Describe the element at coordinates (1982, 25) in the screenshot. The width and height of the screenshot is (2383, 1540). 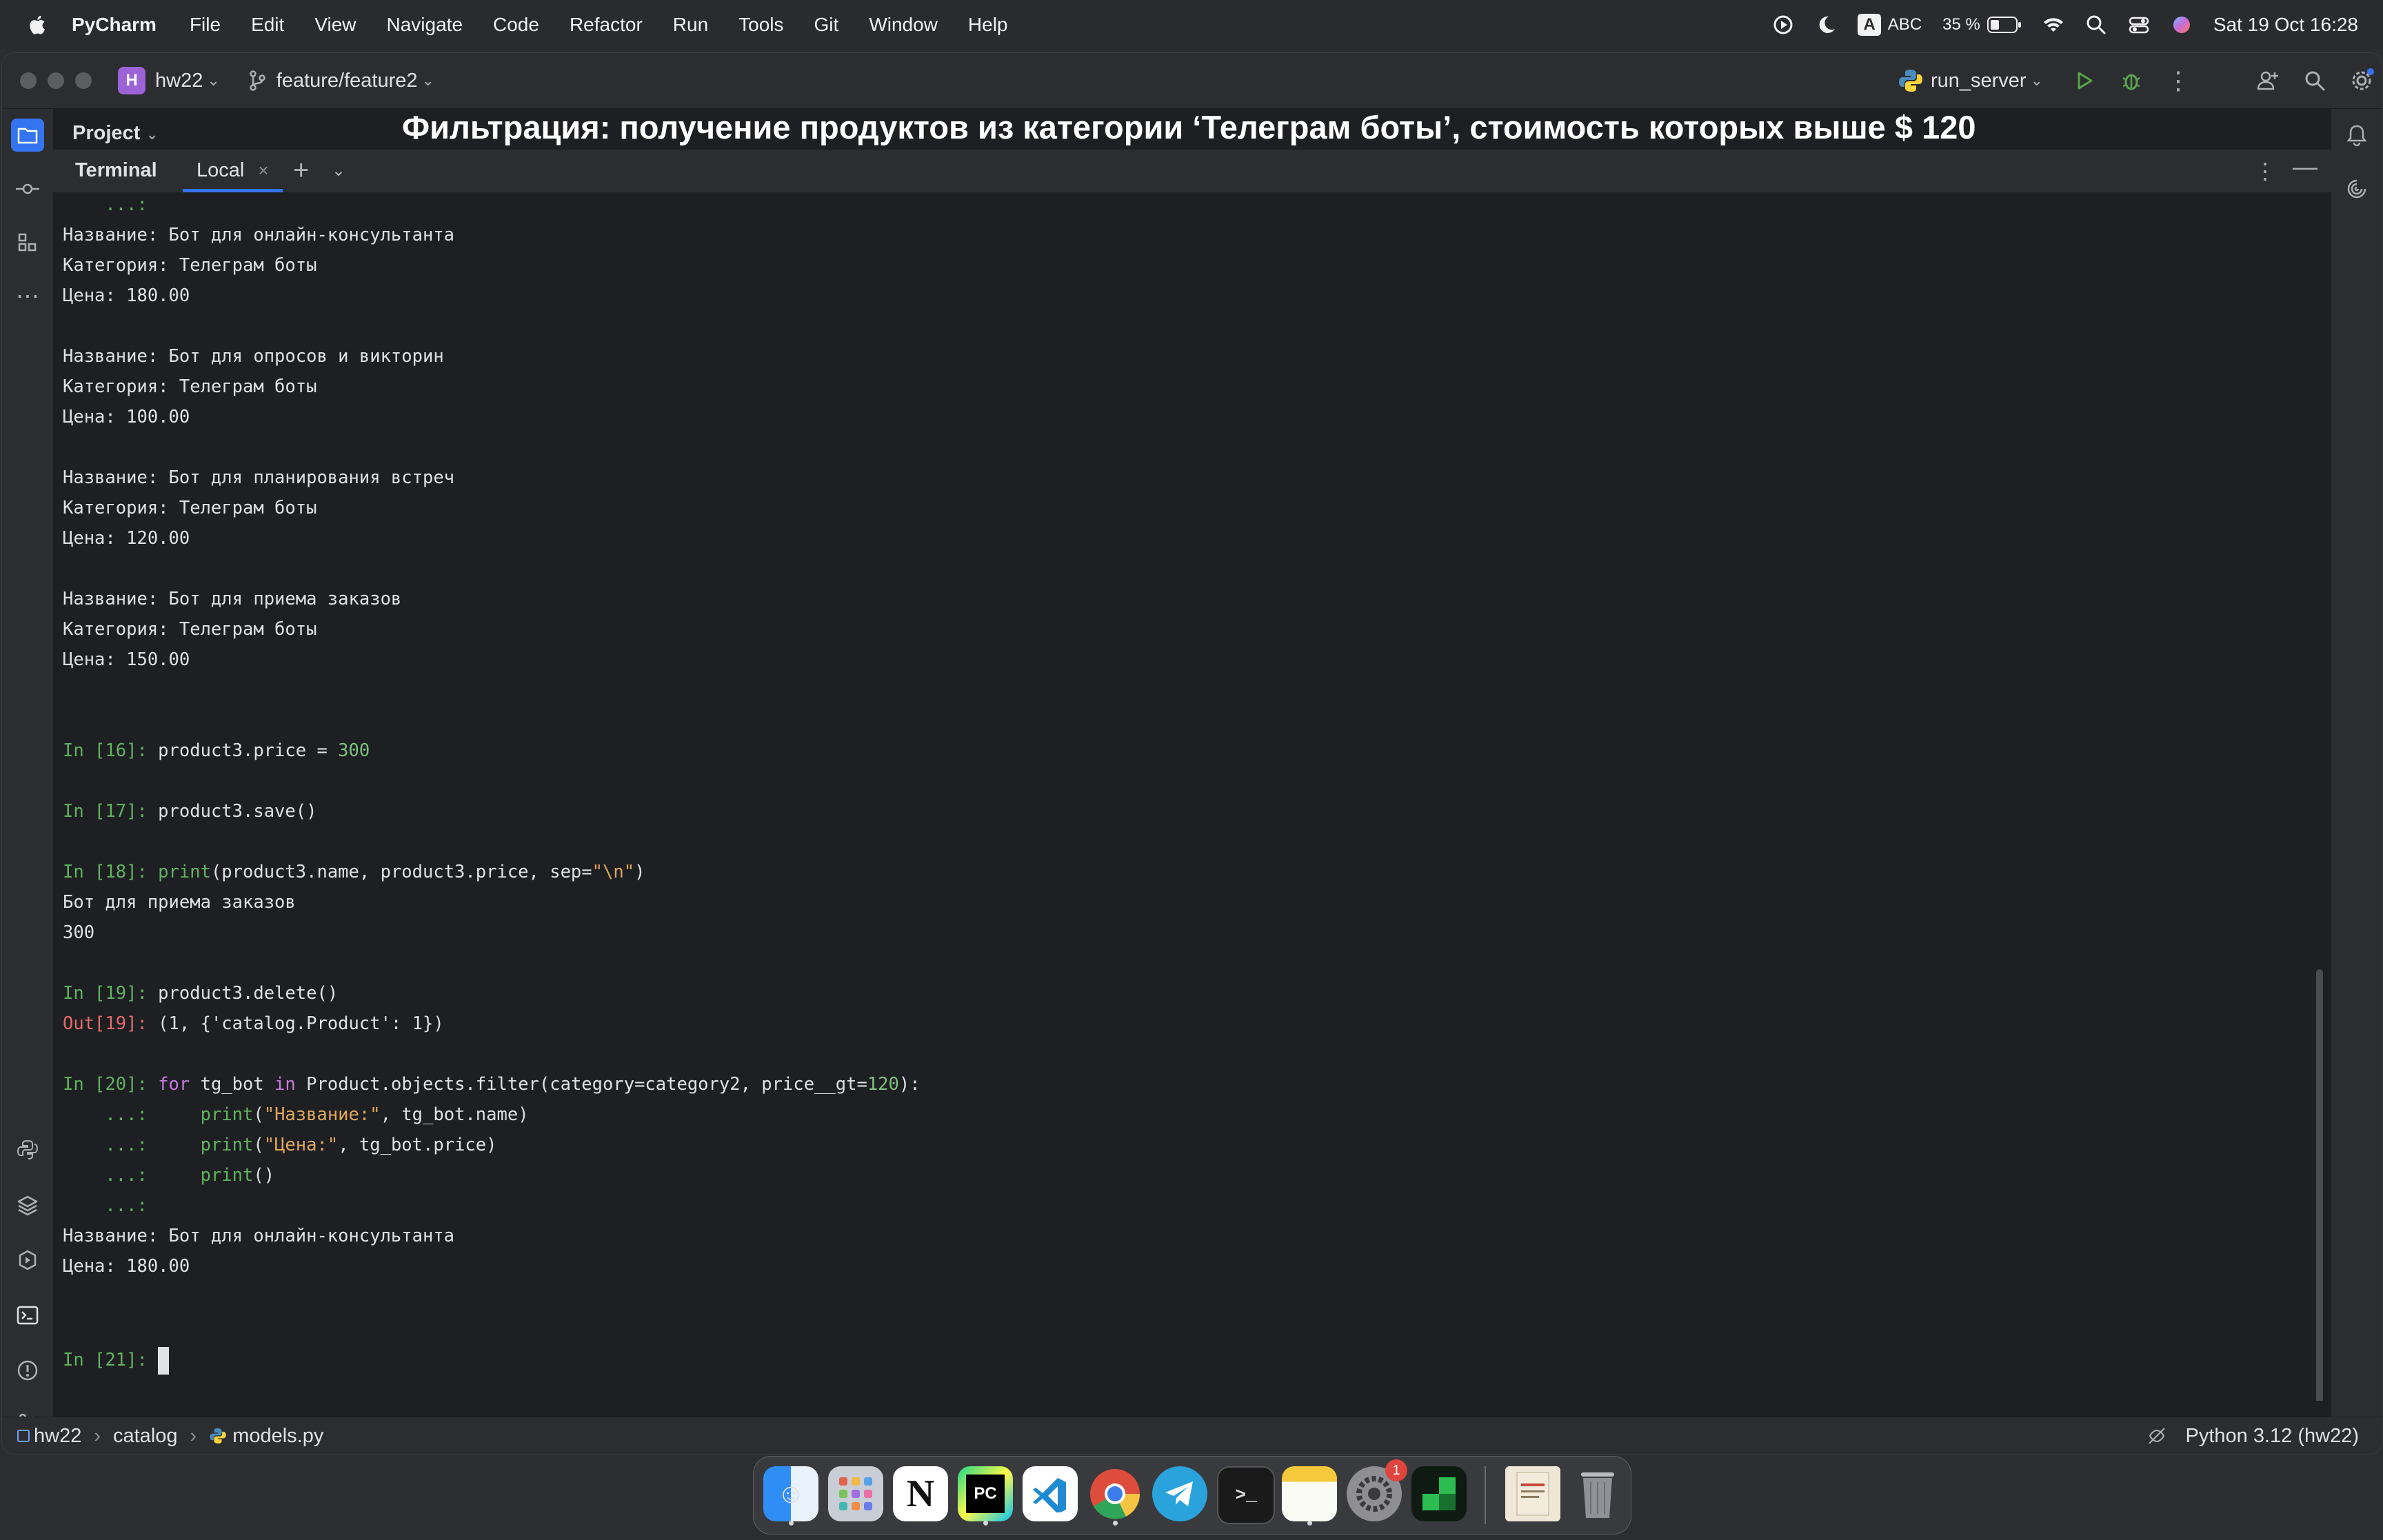
I see `battery: 35 %` at that location.